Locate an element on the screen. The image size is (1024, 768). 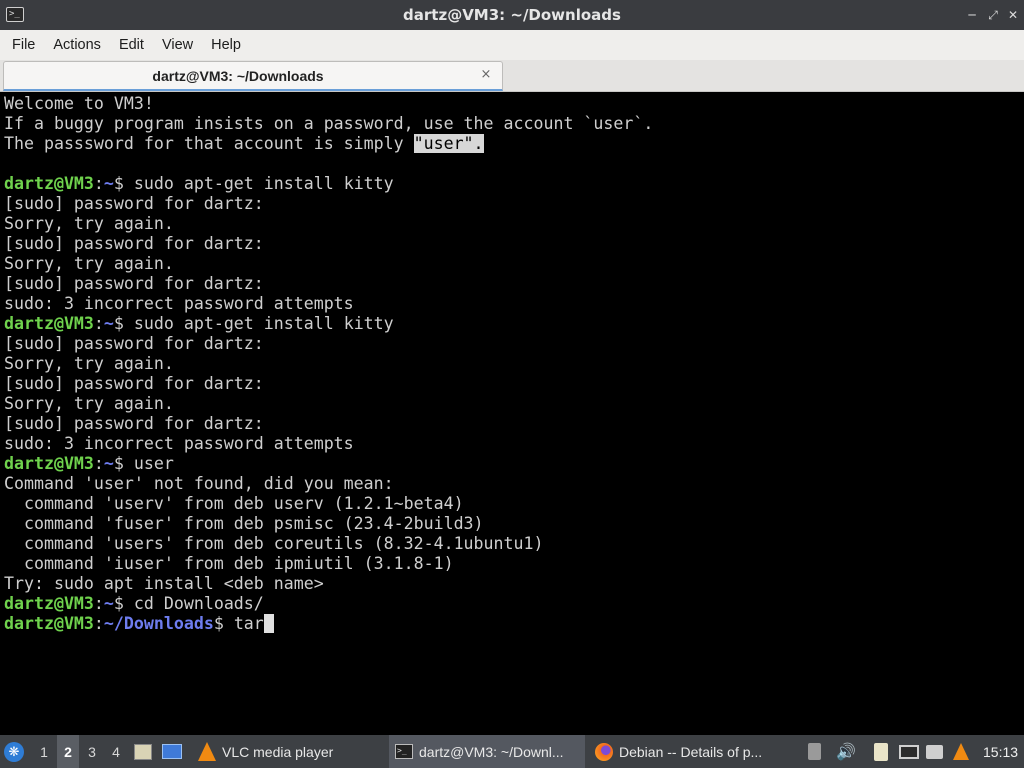
workspace-2: 2 is located at coordinates (68, 751).